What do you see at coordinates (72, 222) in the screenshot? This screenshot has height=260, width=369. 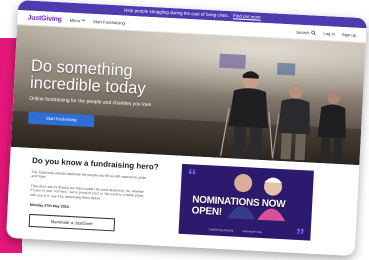 I see `nominate-button: Nominate a JustGiver` at bounding box center [72, 222].